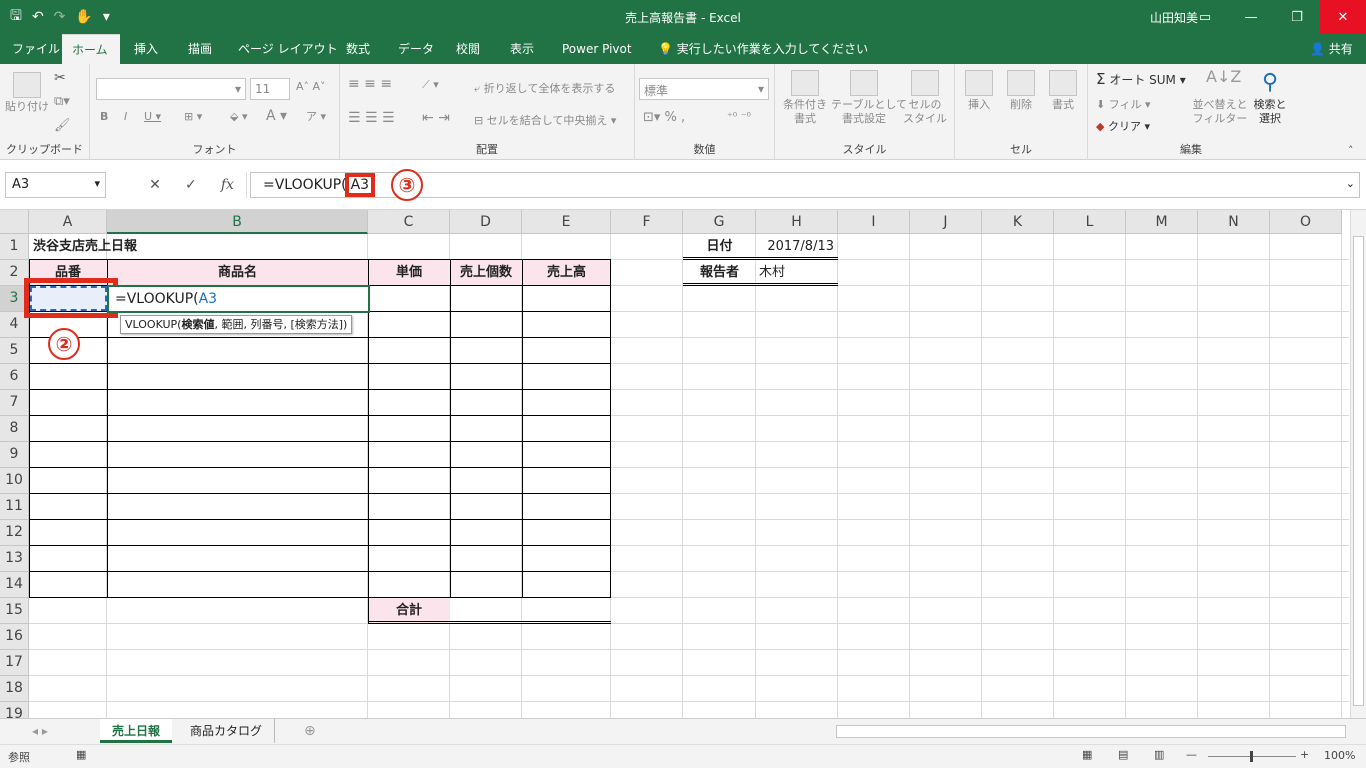 The width and height of the screenshot is (1366, 768). Describe the element at coordinates (1123, 104) in the screenshot. I see `fill-button: ⬇ フィル ▾` at that location.